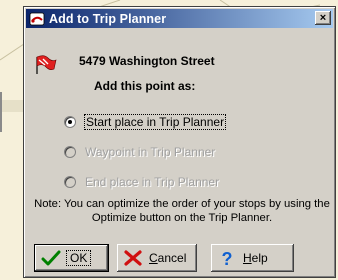 This screenshot has height=280, width=338. I want to click on question-mark-icon: ?, so click(227, 258).